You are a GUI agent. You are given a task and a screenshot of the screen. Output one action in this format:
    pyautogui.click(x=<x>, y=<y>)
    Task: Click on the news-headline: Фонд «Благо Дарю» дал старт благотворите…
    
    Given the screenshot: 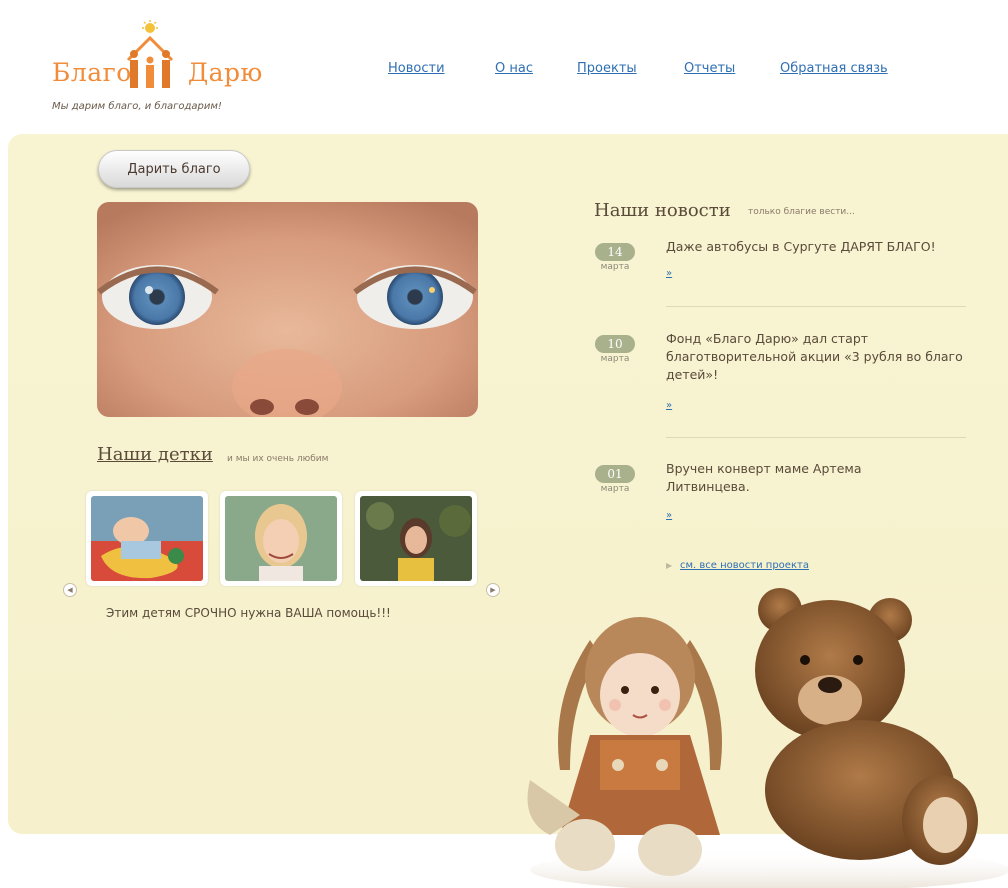 What is the action you would take?
    pyautogui.click(x=816, y=357)
    